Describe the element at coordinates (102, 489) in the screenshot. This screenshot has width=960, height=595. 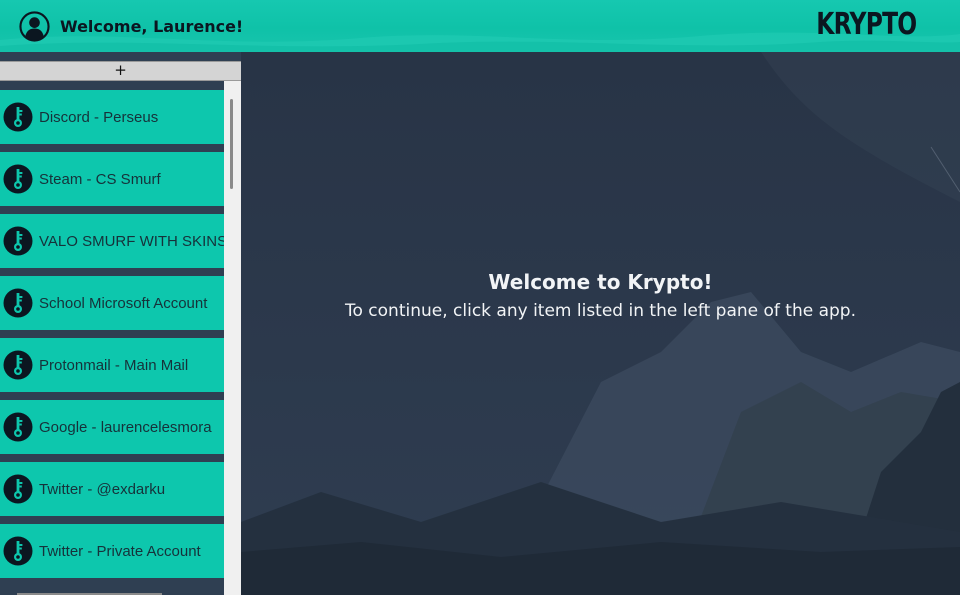
I see `list-item-label: Twitter - @exdarku` at that location.